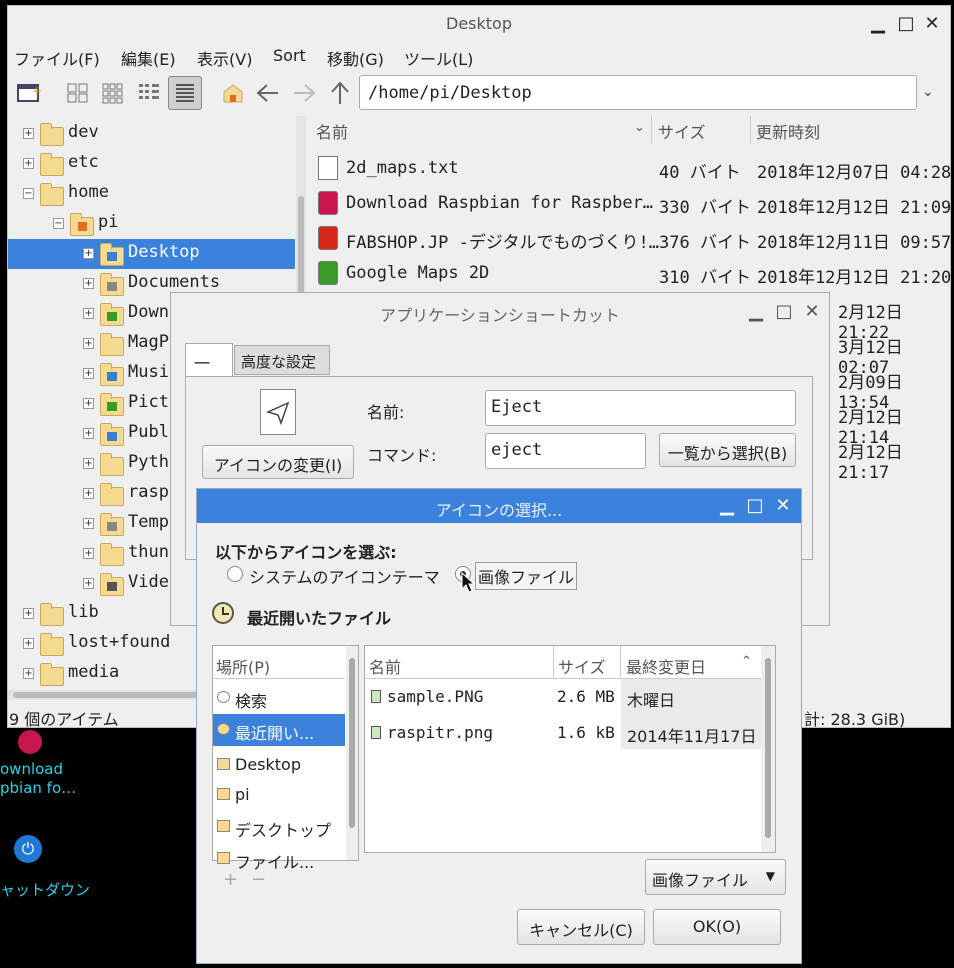  I want to click on cancel-button: キャンセル(C), so click(581, 927).